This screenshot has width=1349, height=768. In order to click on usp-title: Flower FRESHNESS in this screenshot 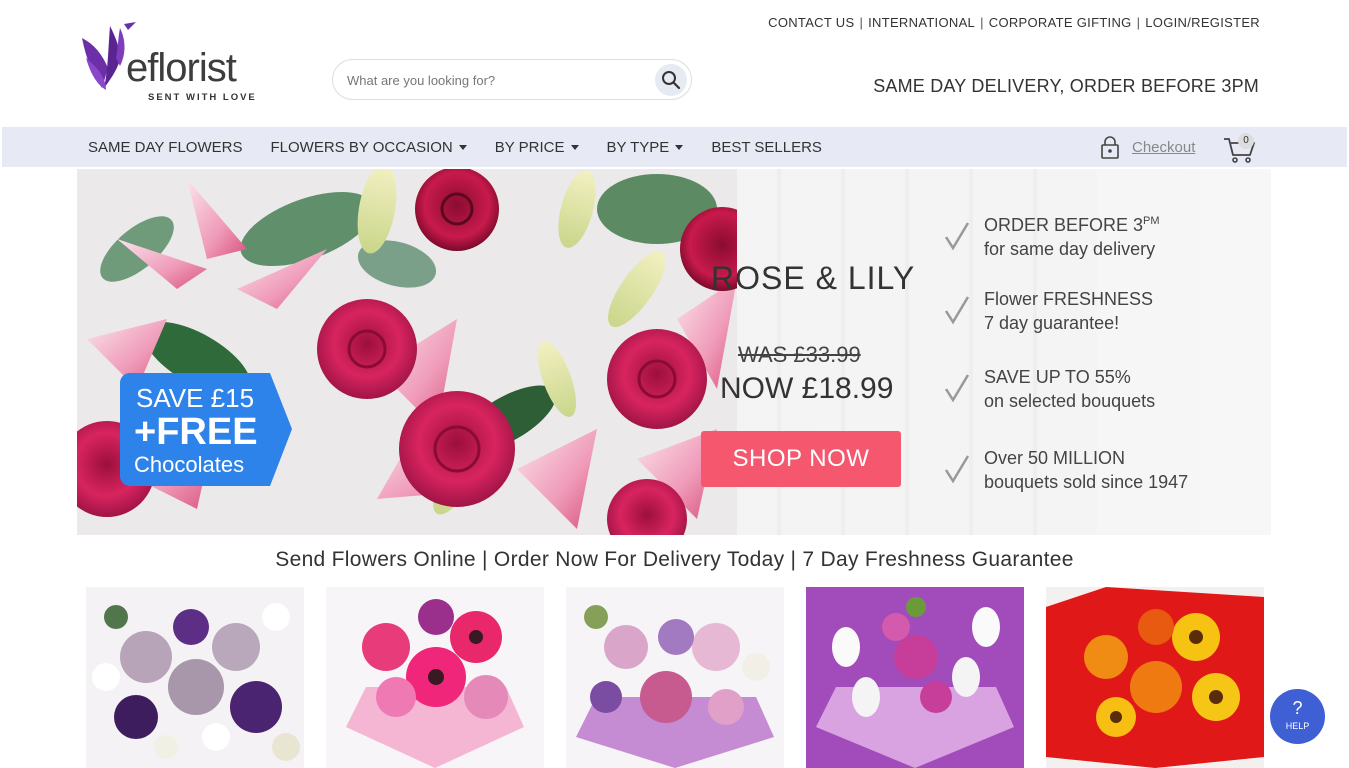, I will do `click(1069, 299)`.